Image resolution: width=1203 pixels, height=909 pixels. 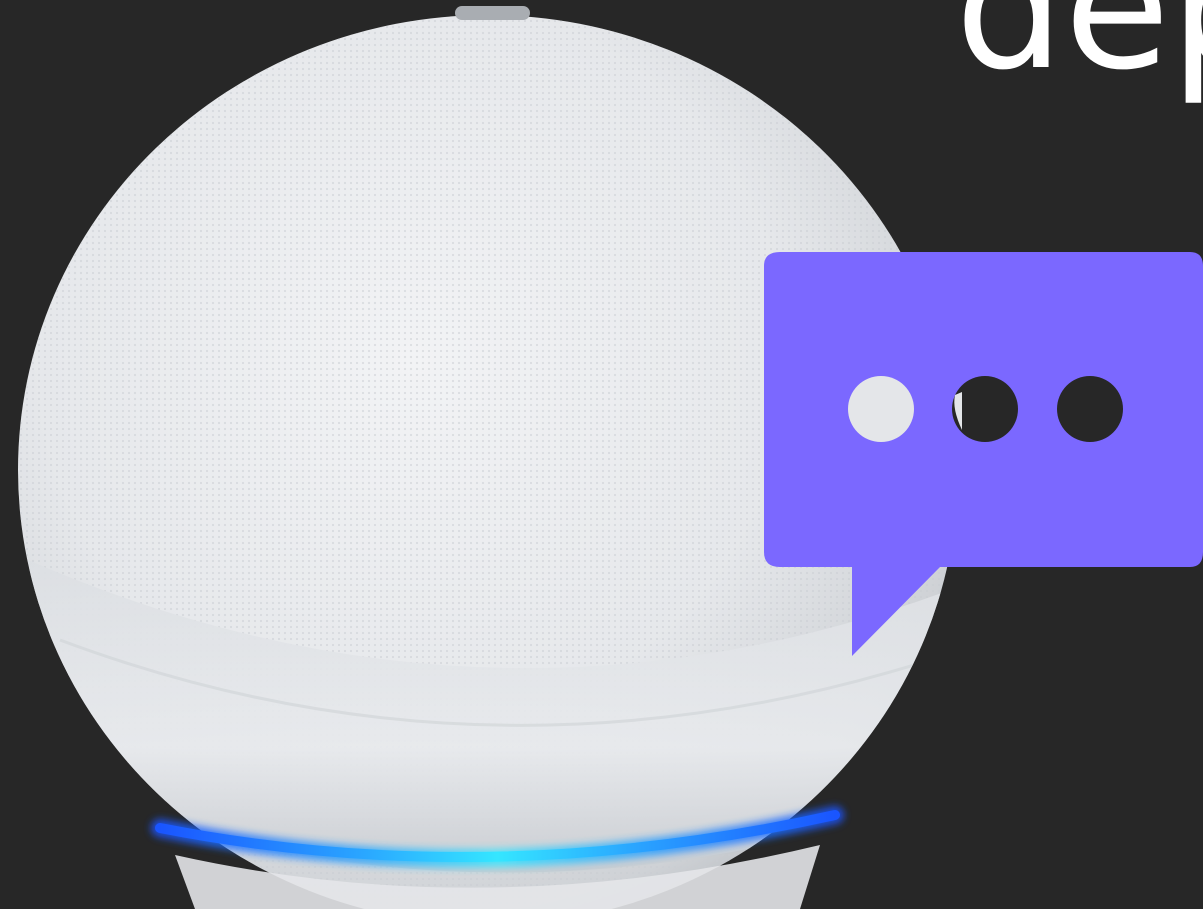 I want to click on action-button, so click(x=492, y=13).